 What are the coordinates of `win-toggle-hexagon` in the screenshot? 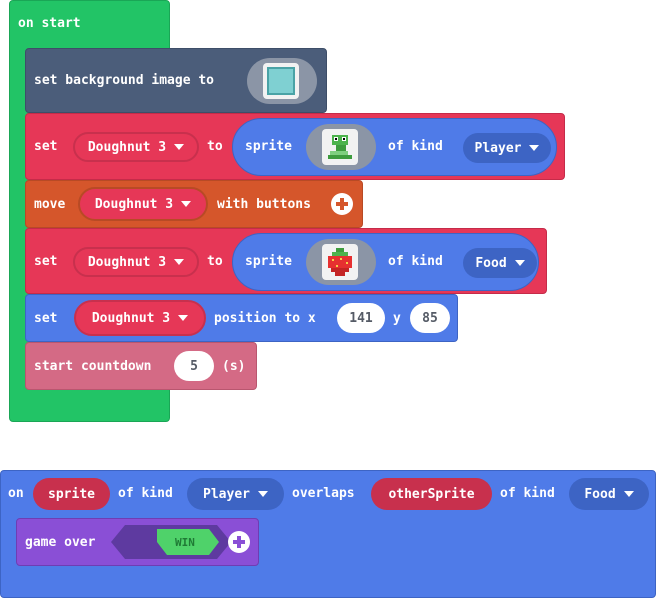 It's located at (171, 542).